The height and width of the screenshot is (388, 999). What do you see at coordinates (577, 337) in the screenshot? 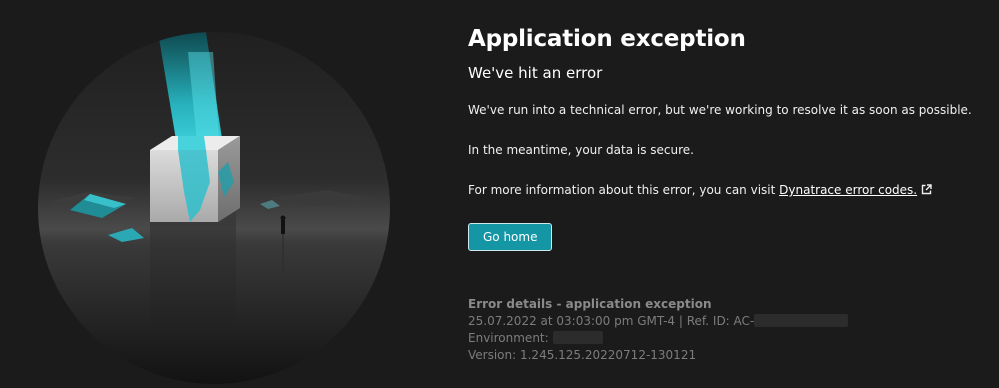
I see `redacted-environment` at bounding box center [577, 337].